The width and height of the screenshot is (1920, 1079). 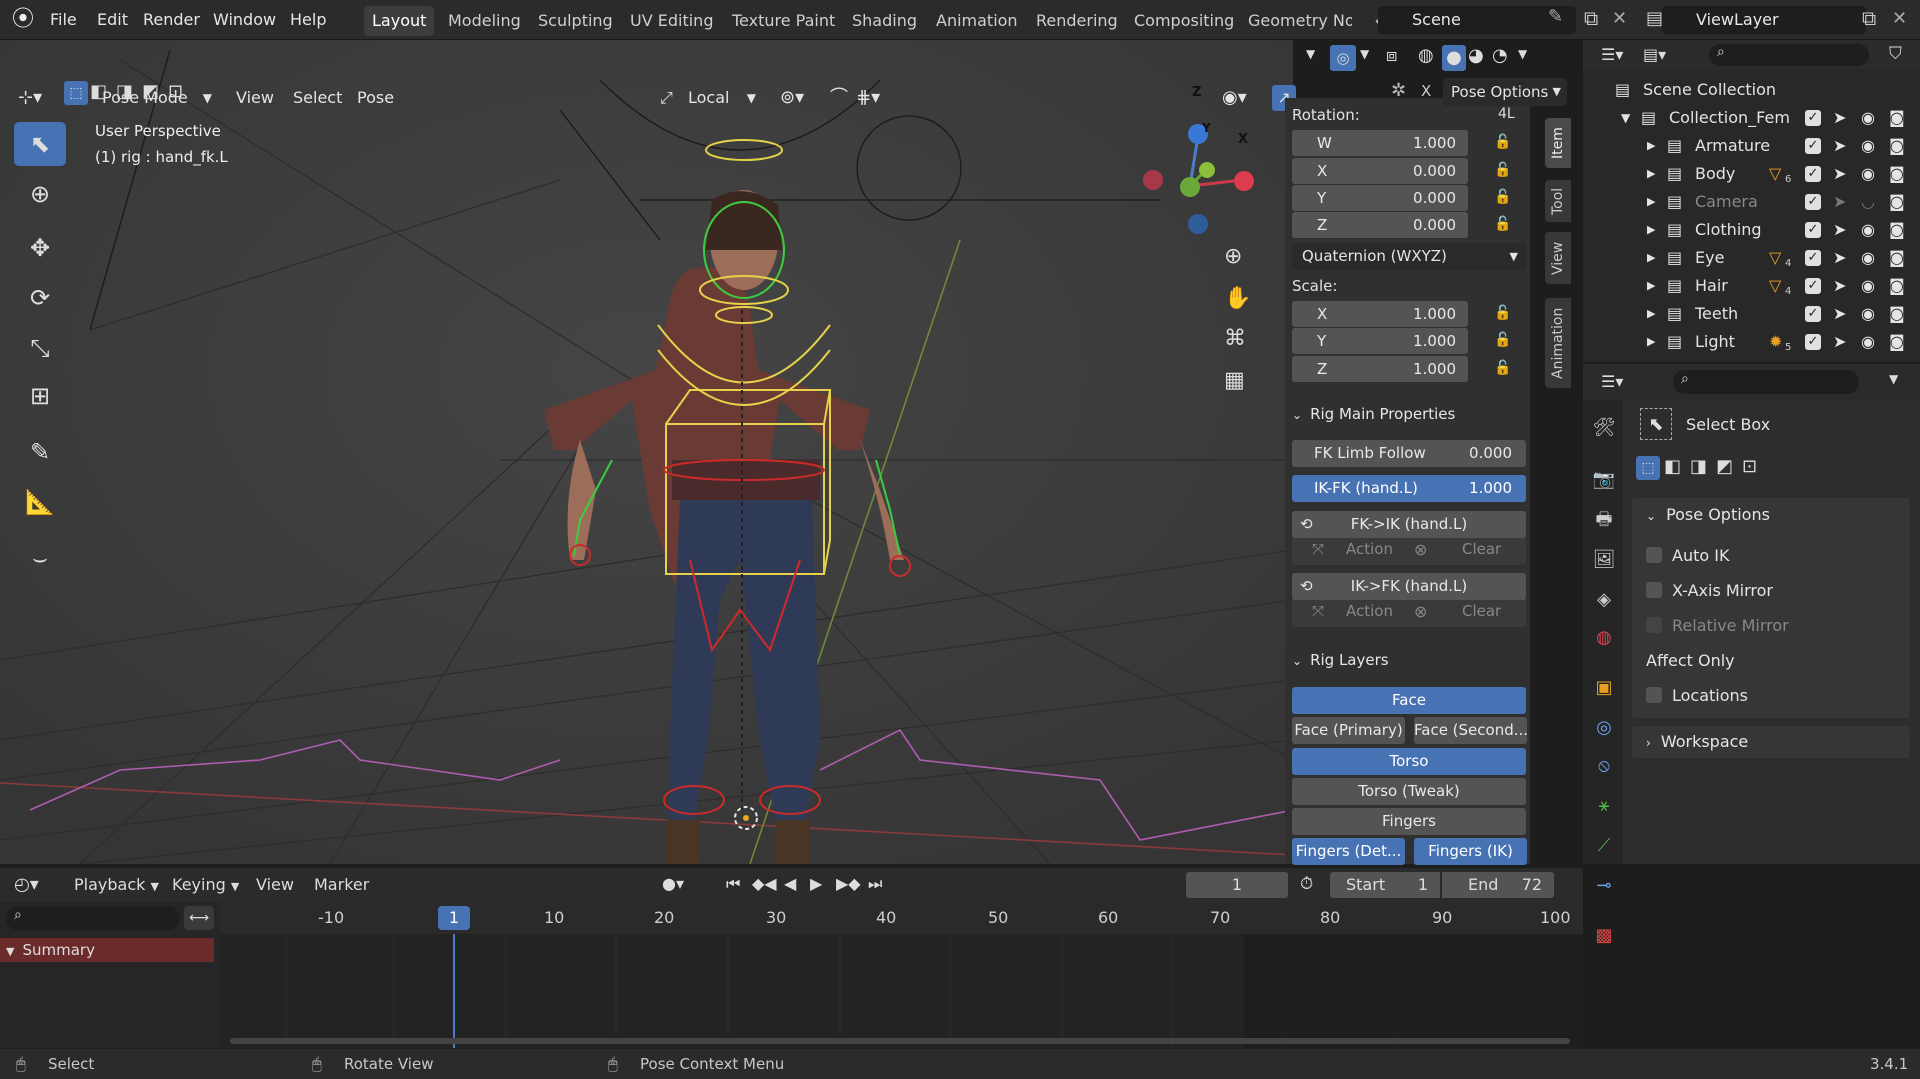 What do you see at coordinates (1409, 488) in the screenshot?
I see `ik-fk-slider: IK-FK (hand.L) 1.000` at bounding box center [1409, 488].